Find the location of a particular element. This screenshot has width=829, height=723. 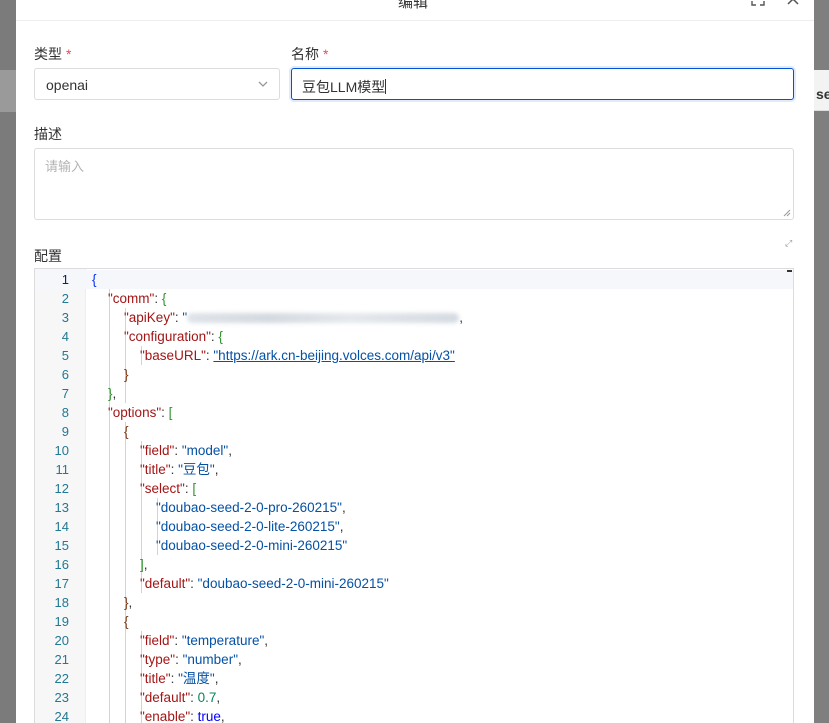

type-label-text: 类型 is located at coordinates (48, 54).